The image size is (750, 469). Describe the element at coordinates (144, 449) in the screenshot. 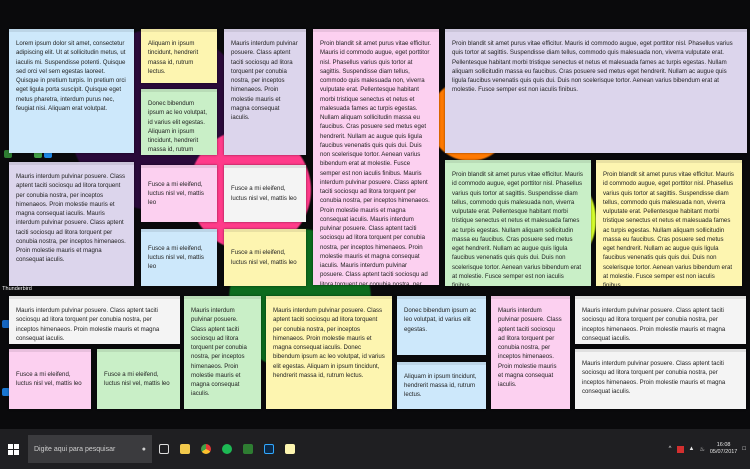

I see `microphone-icon: ●` at that location.